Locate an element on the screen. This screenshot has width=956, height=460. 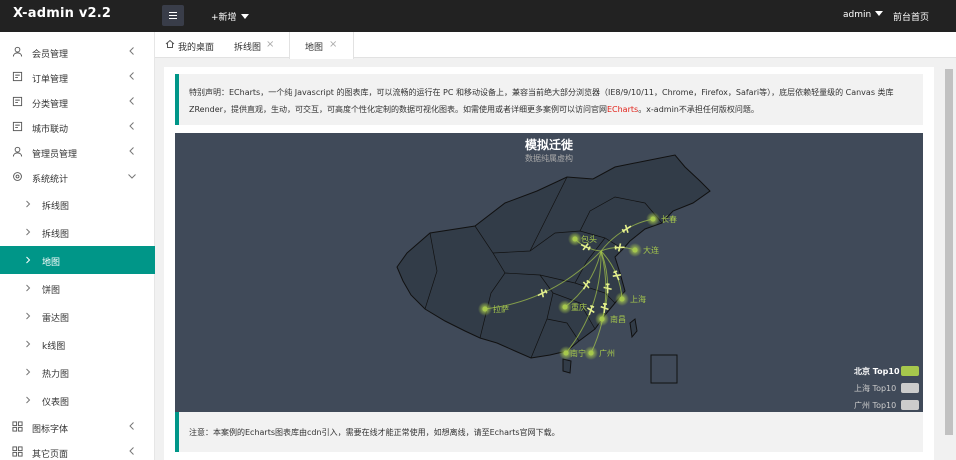
sidebar-item-label: 订单管理 is located at coordinates (50, 80).